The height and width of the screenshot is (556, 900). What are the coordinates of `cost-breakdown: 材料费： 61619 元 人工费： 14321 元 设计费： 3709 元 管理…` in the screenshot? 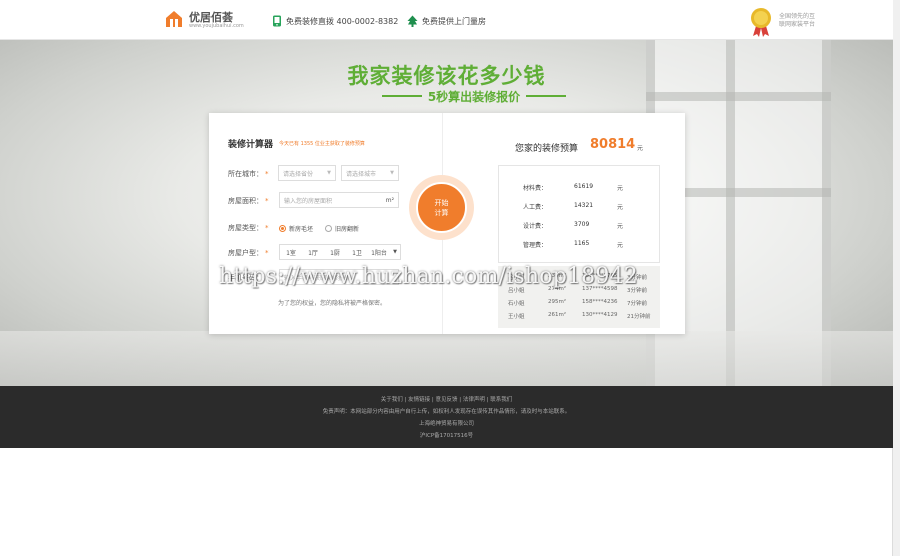 It's located at (579, 214).